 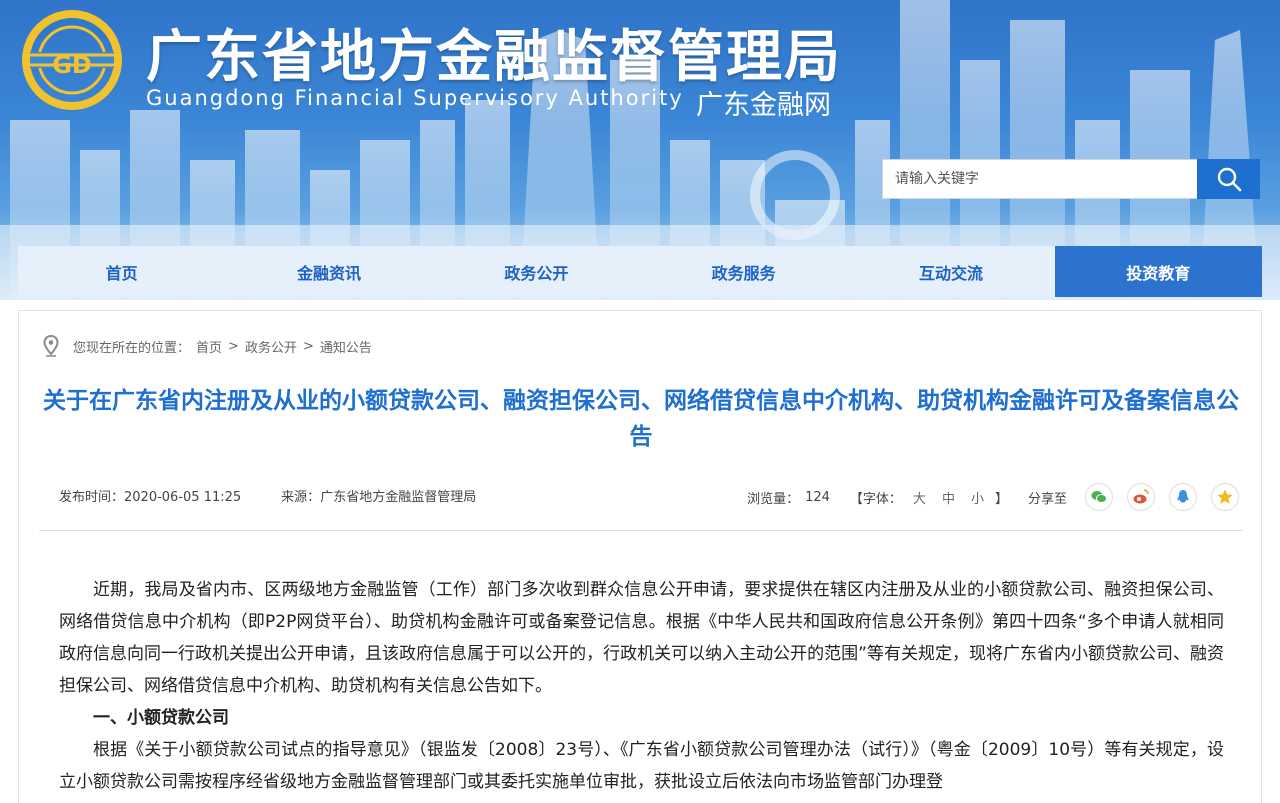 I want to click on views-count: 124, so click(x=817, y=497).